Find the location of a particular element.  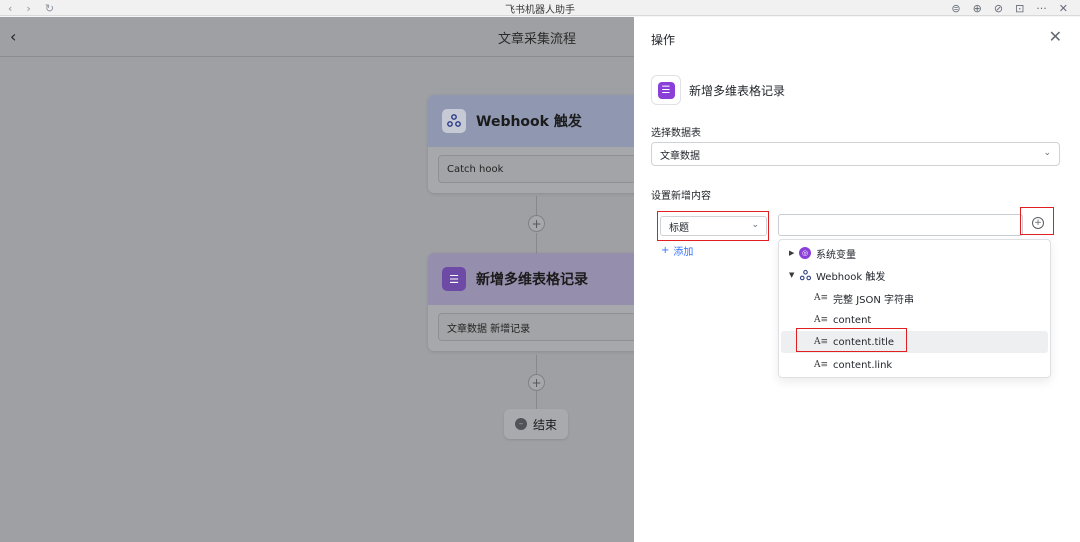

chevron-down-icon: ⌄ is located at coordinates (1047, 153).